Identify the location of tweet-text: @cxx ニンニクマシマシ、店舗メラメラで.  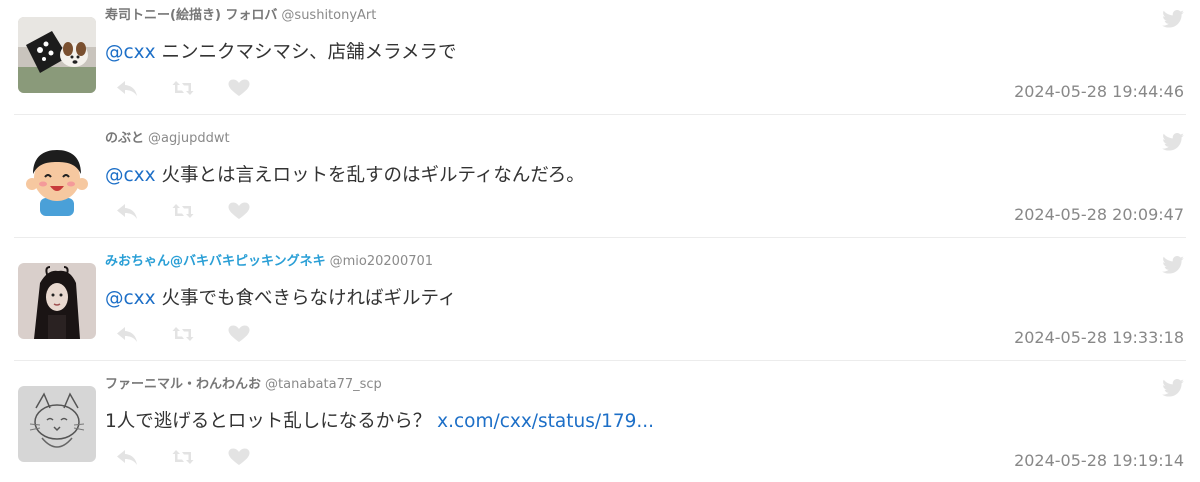
(281, 53).